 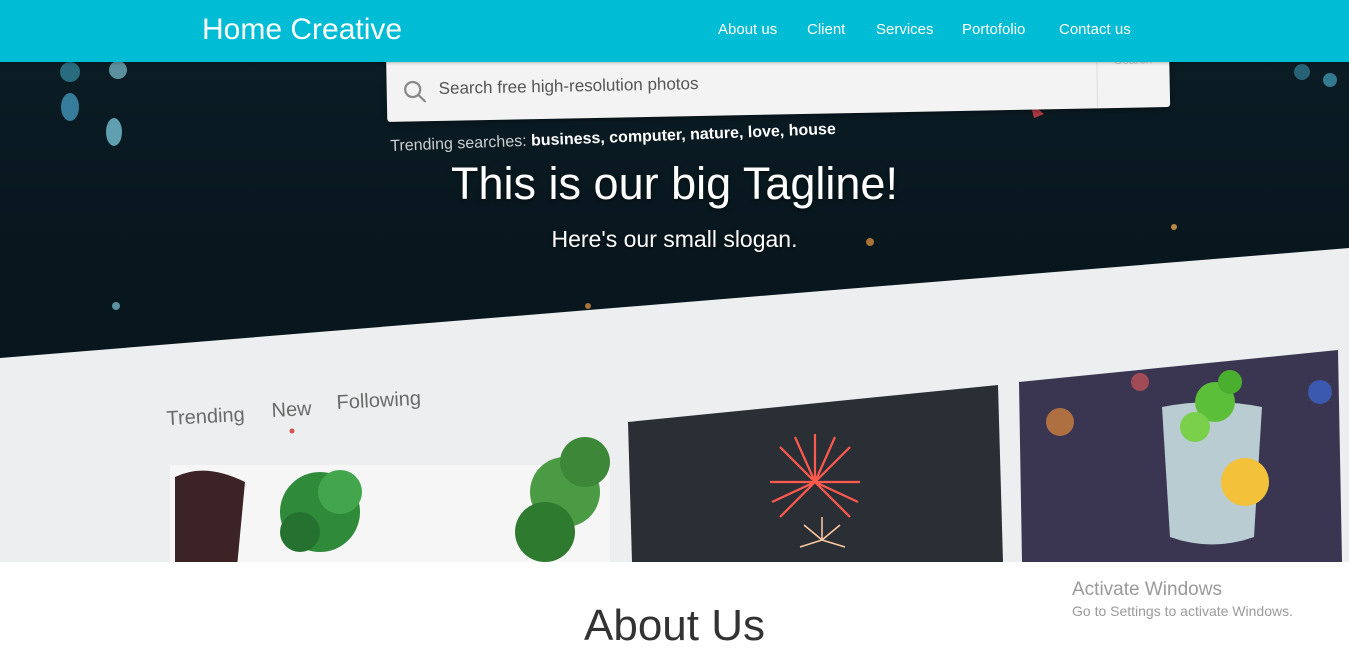 What do you see at coordinates (568, 86) in the screenshot?
I see `photo-search-placeholder: Search free high-resolution photos` at bounding box center [568, 86].